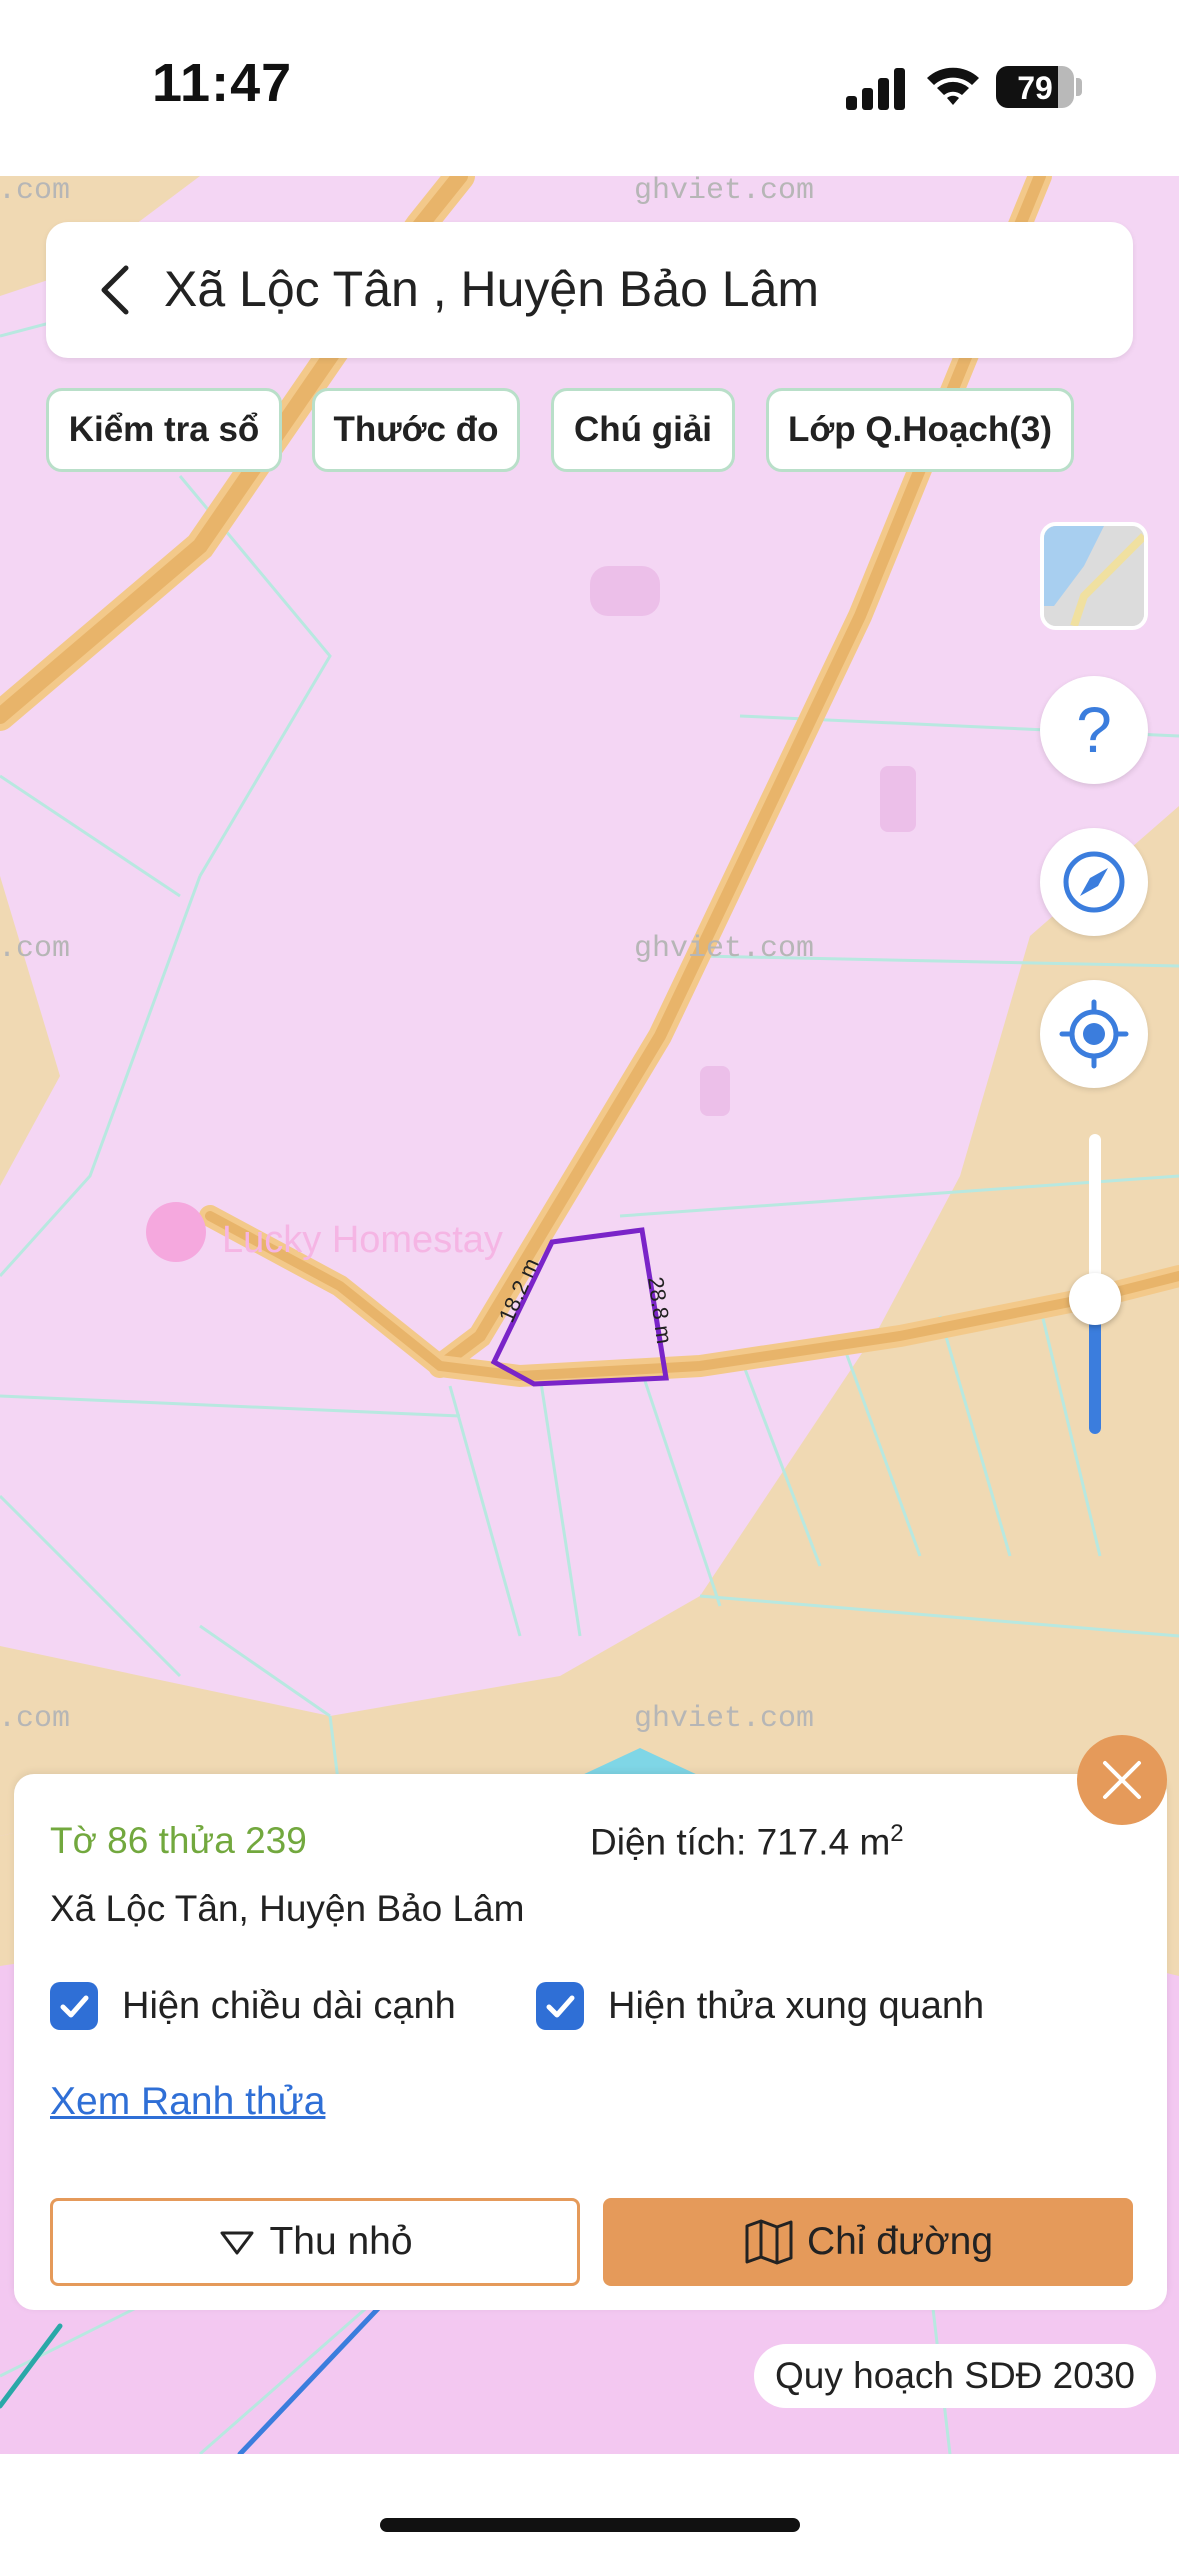 Image resolution: width=1179 pixels, height=2556 pixels. I want to click on directions-button-label: Chỉ đường, so click(900, 2241).